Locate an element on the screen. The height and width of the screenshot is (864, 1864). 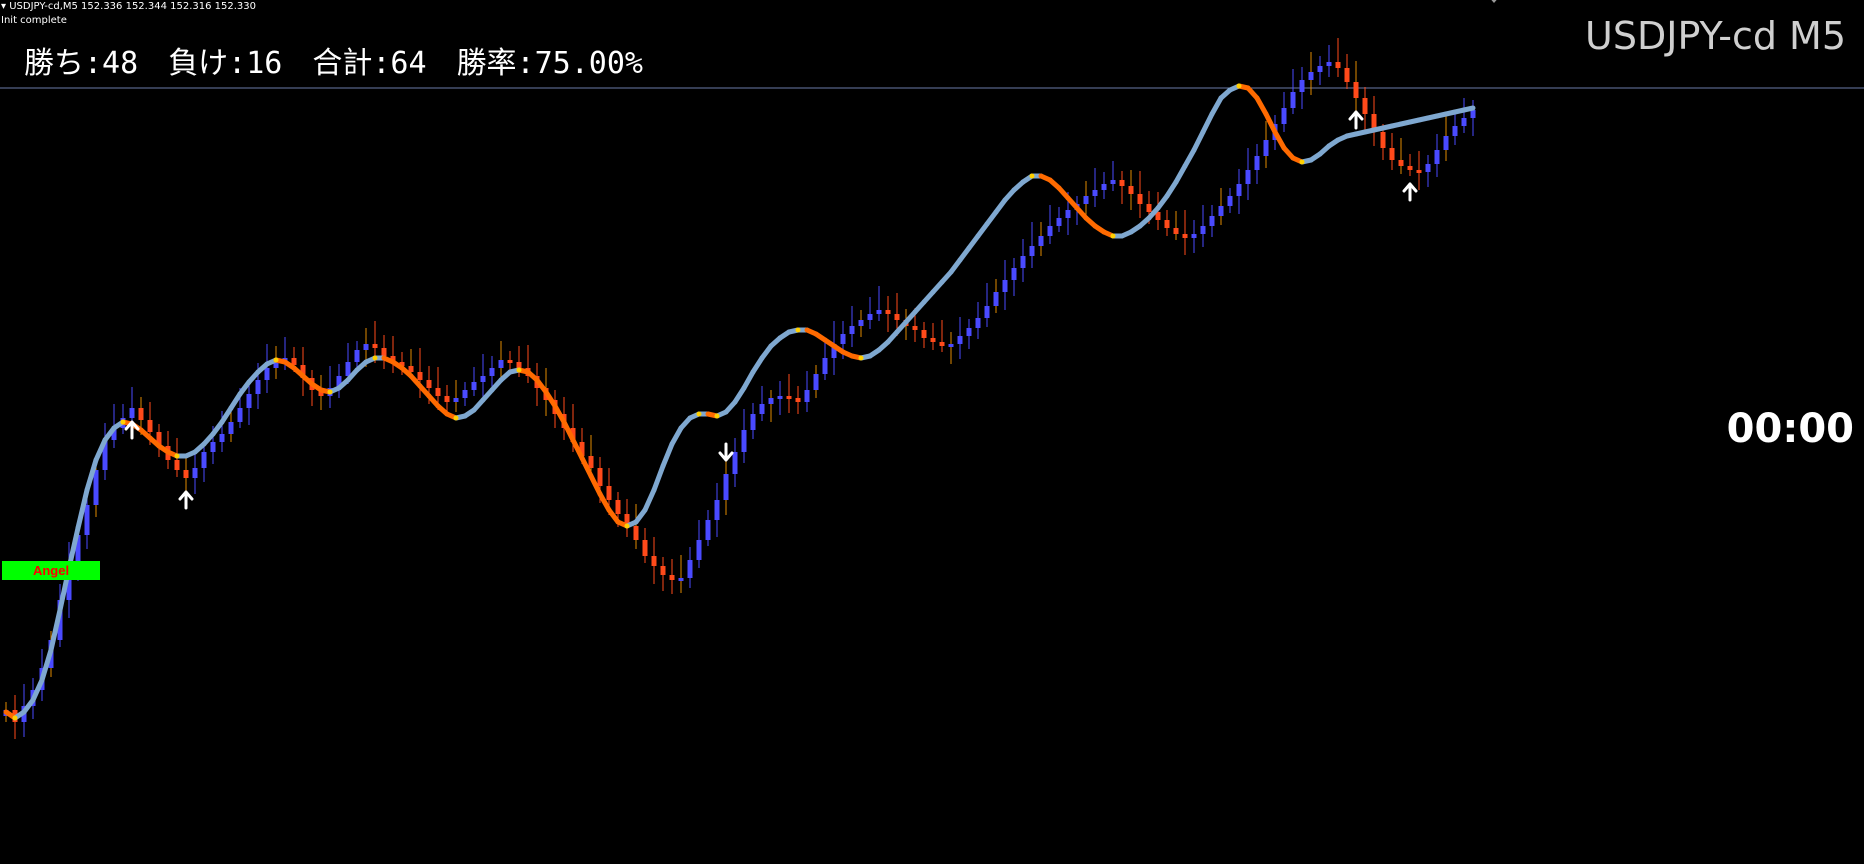
triangle-down-icon is located at coordinates (1494, 1).